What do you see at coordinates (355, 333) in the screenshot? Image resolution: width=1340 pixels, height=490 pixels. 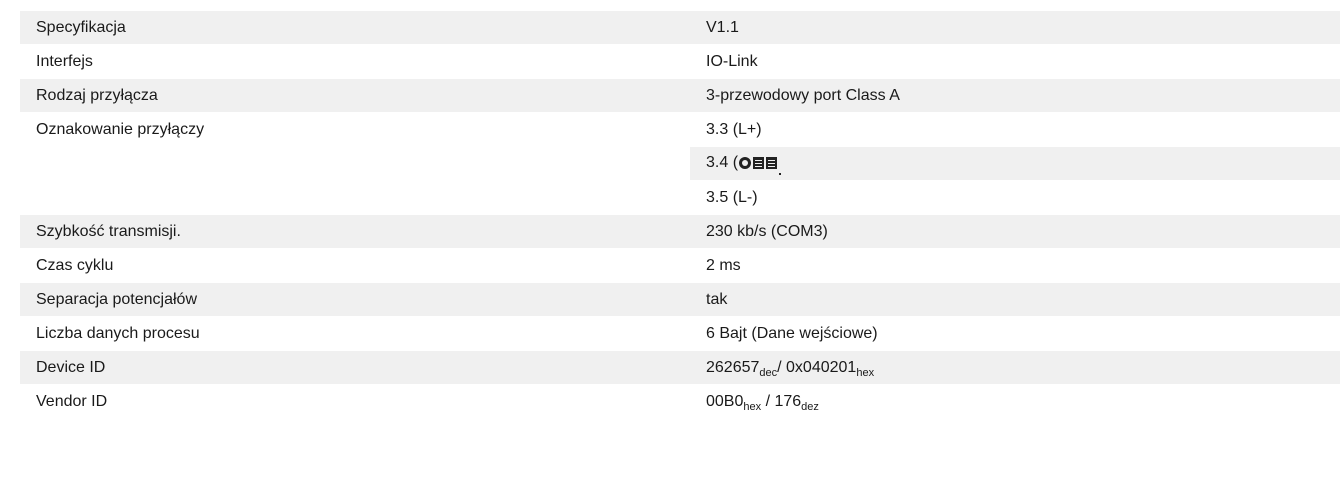 I see `spec-label: Liczba danych procesu` at bounding box center [355, 333].